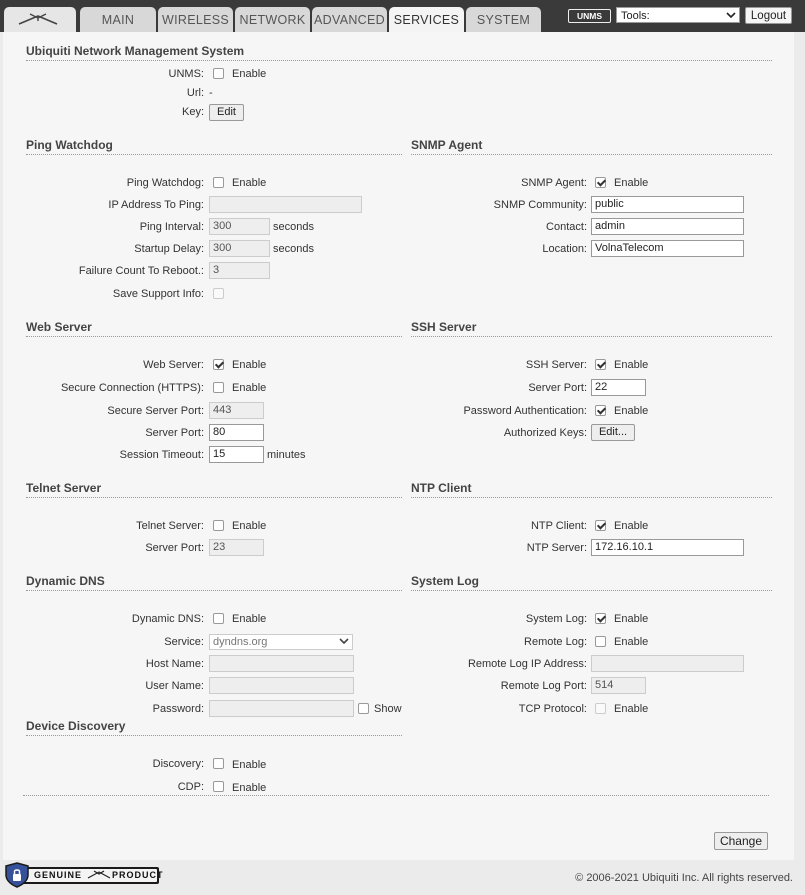 This screenshot has width=805, height=895. I want to click on ssh-password-auth-checkbox, so click(600, 410).